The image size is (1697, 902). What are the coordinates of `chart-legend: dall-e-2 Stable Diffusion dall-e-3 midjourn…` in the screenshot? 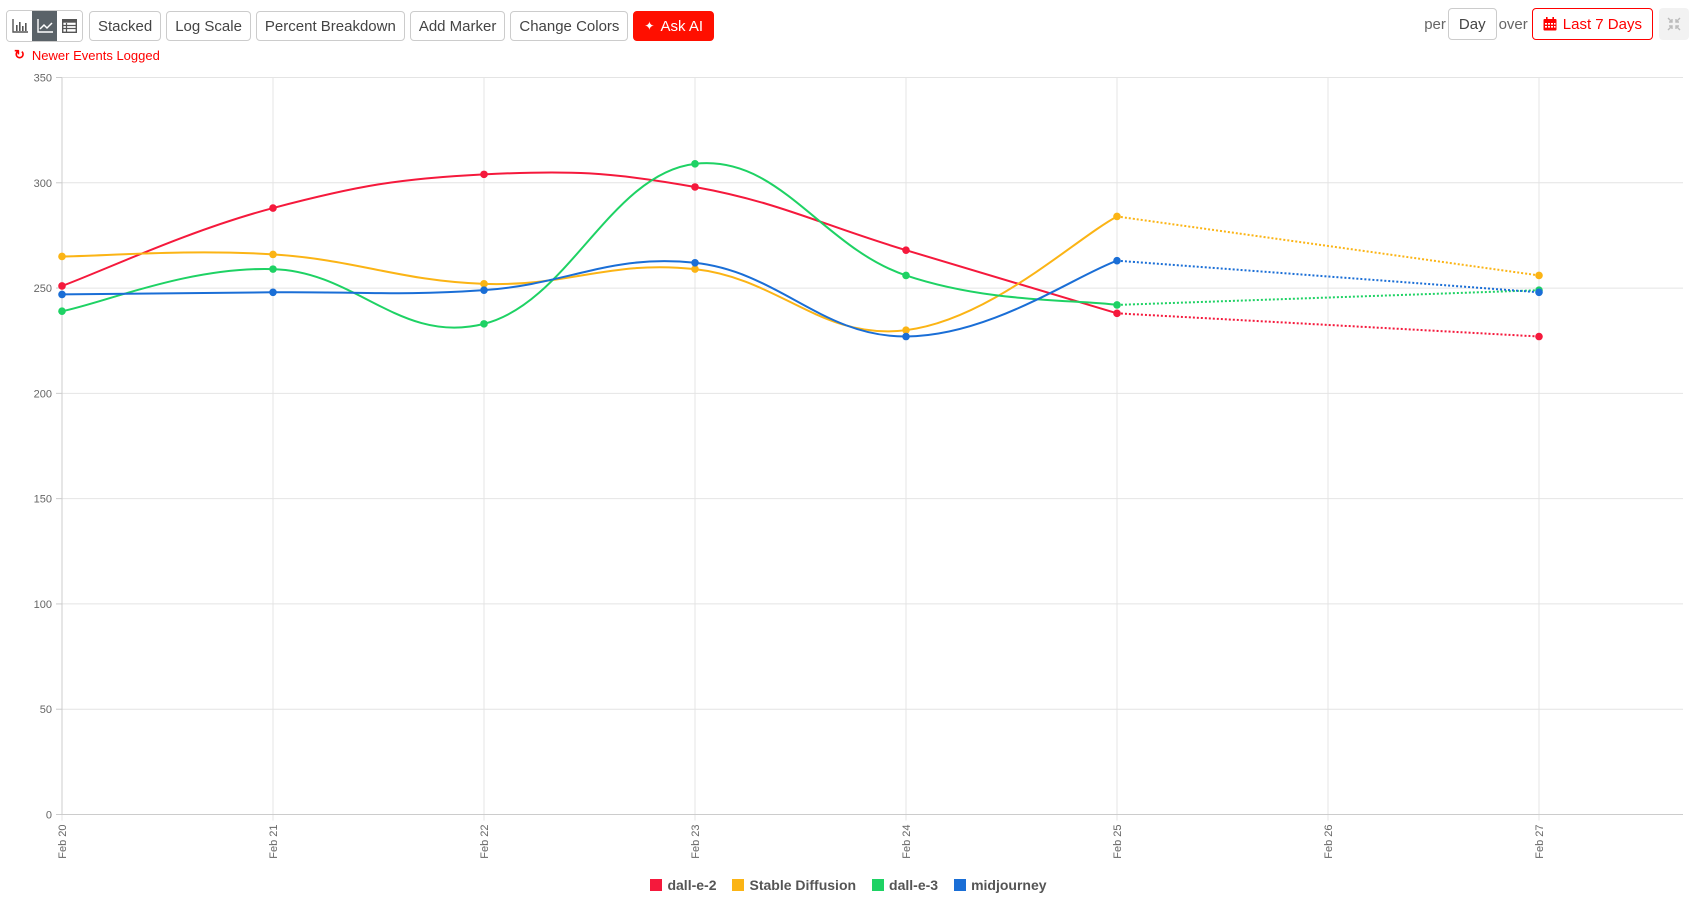 It's located at (848, 885).